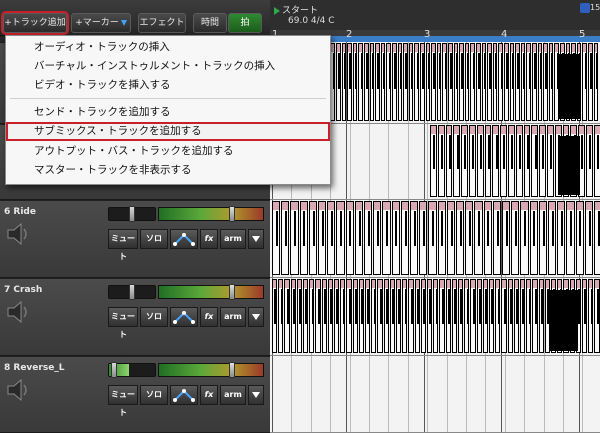  Describe the element at coordinates (232, 292) in the screenshot. I see `volume-knob` at that location.